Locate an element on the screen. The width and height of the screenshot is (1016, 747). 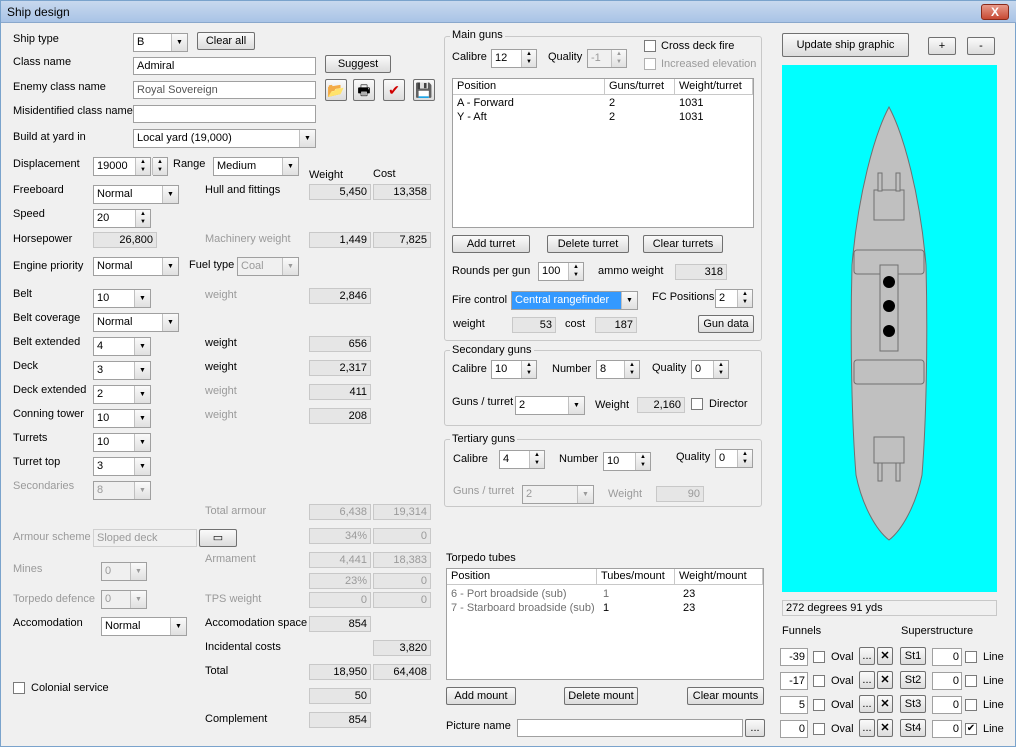
speed-spinner: 20 ▲ ▼ is located at coordinates (122, 218).